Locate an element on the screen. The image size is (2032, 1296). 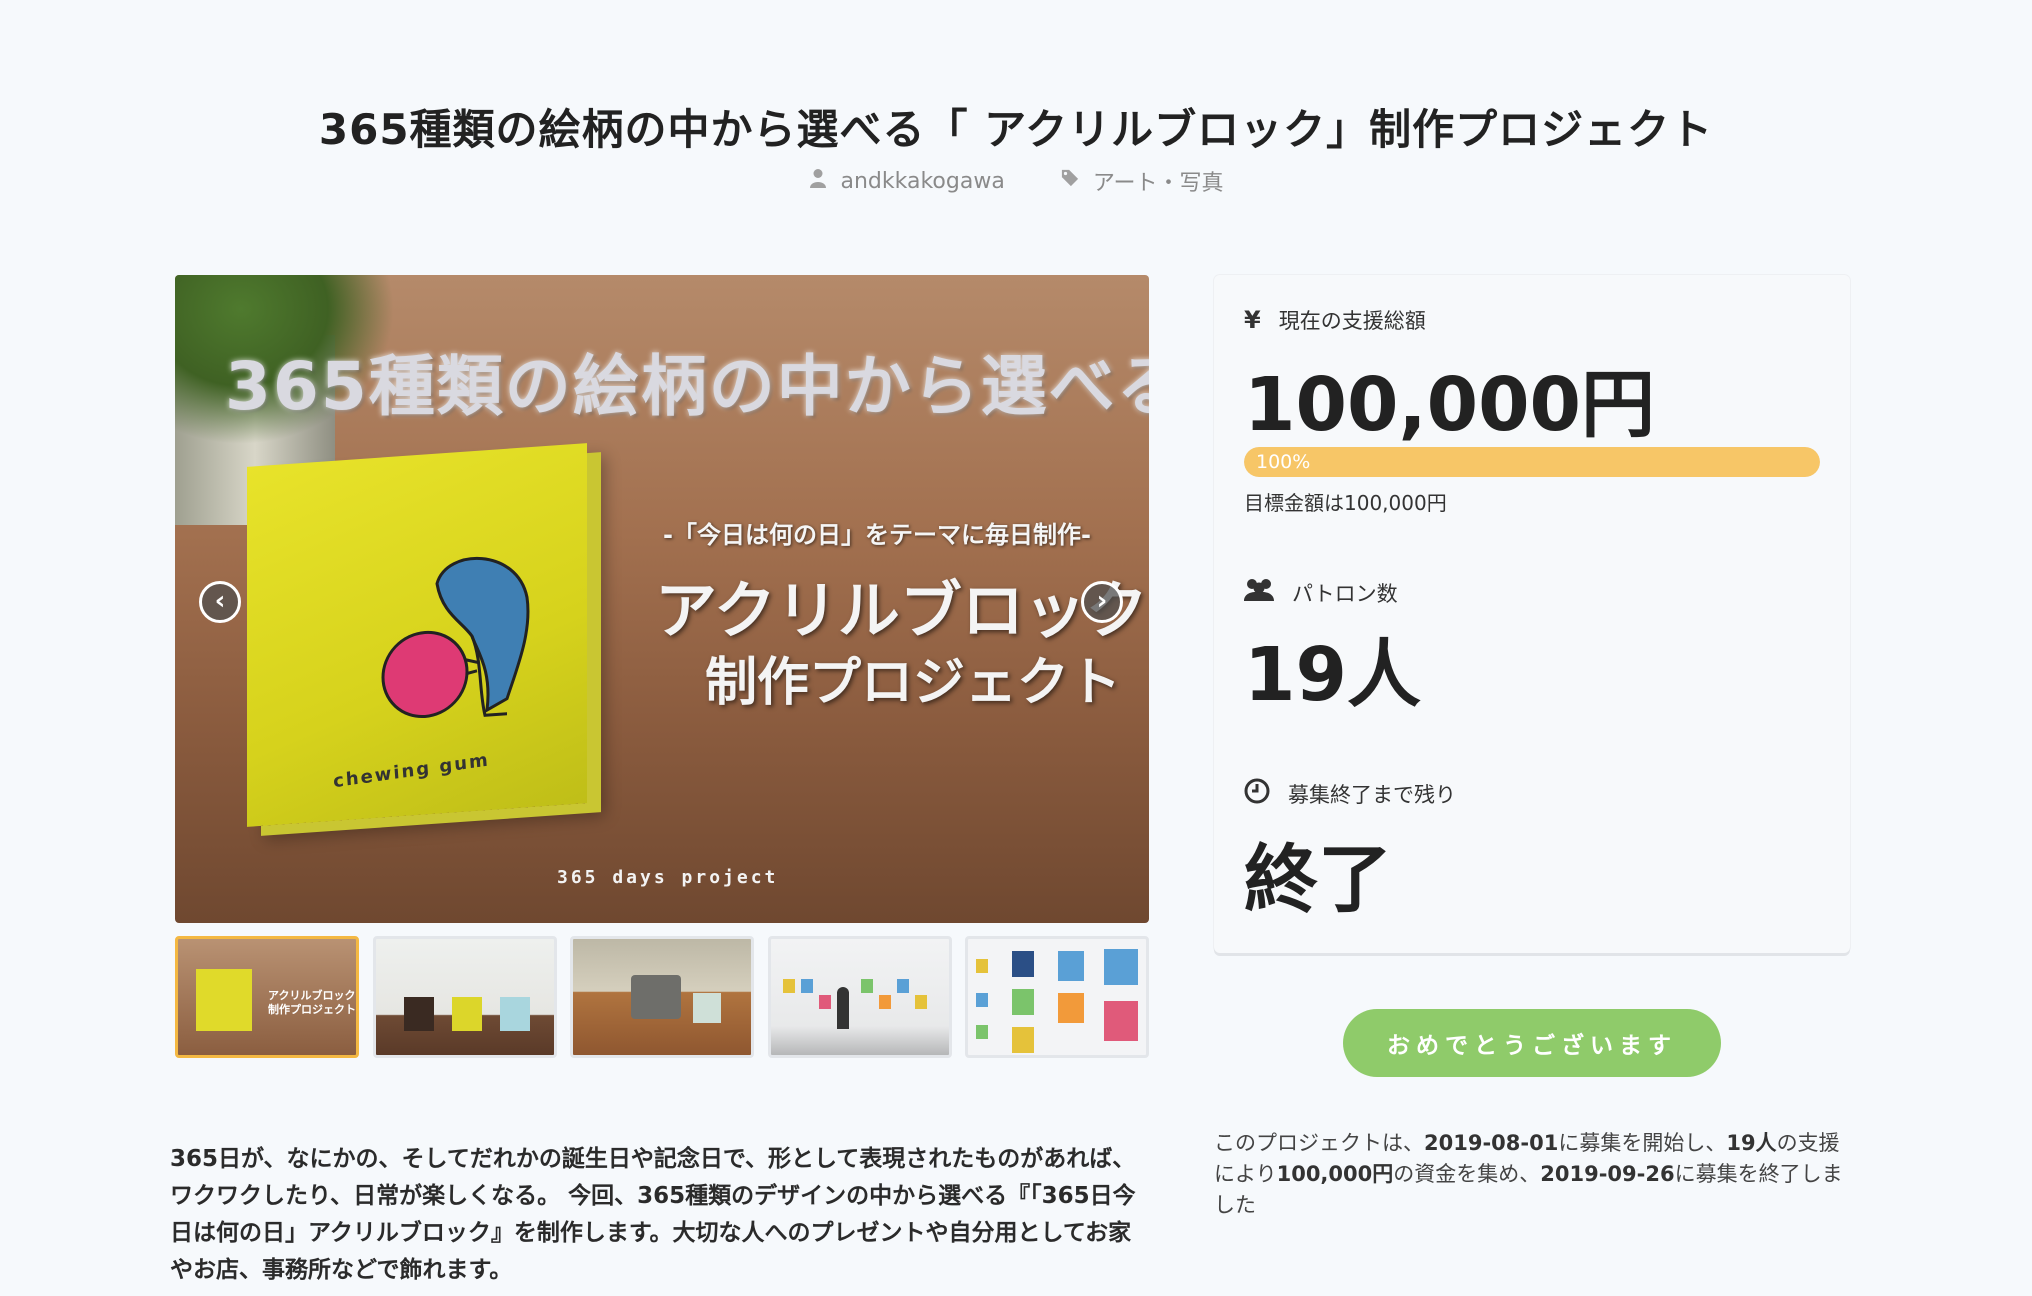
hero-title-line1: アクリルブロック is located at coordinates (901, 610).